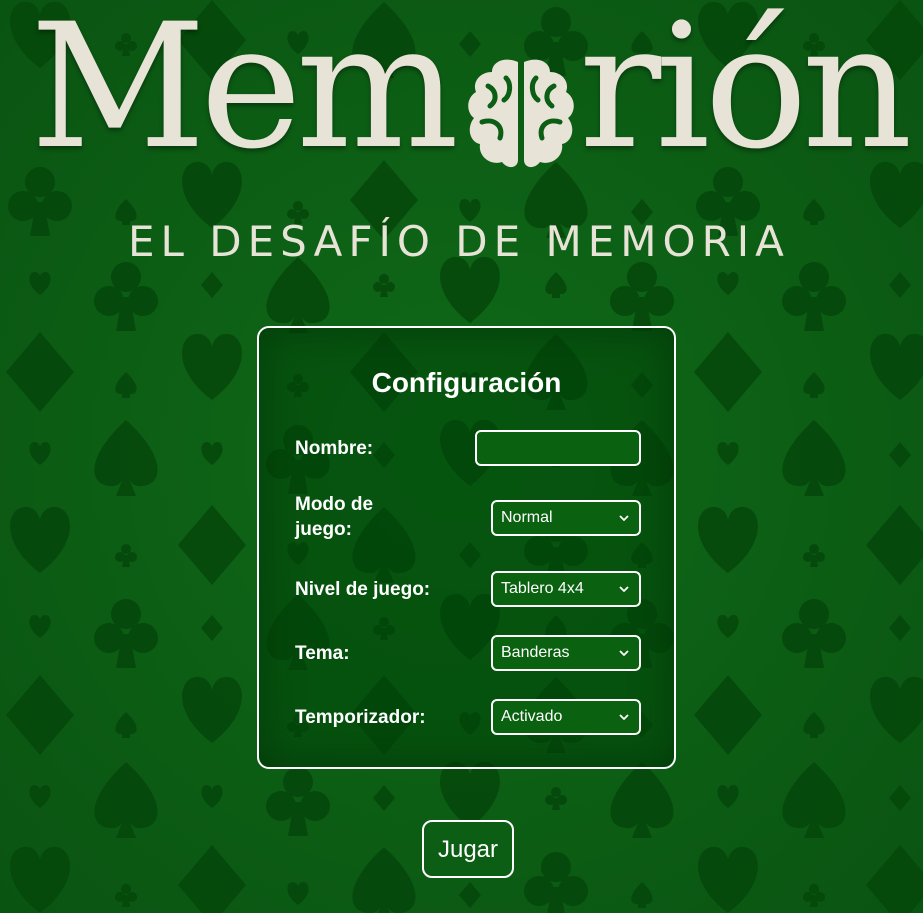  Describe the element at coordinates (527, 517) in the screenshot. I see `game-mode-value: Normal` at that location.